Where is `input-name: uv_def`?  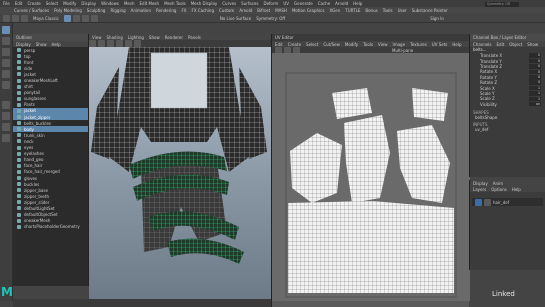 input-name: uv_def is located at coordinates (507, 129).